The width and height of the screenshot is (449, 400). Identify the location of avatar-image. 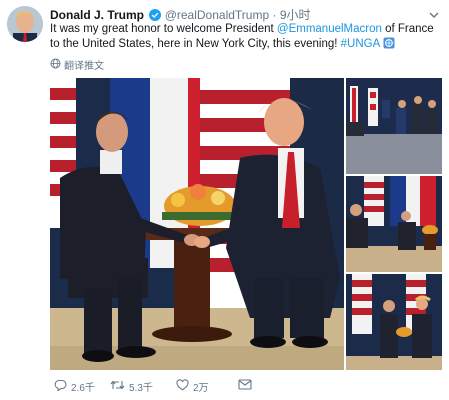
(25, 24).